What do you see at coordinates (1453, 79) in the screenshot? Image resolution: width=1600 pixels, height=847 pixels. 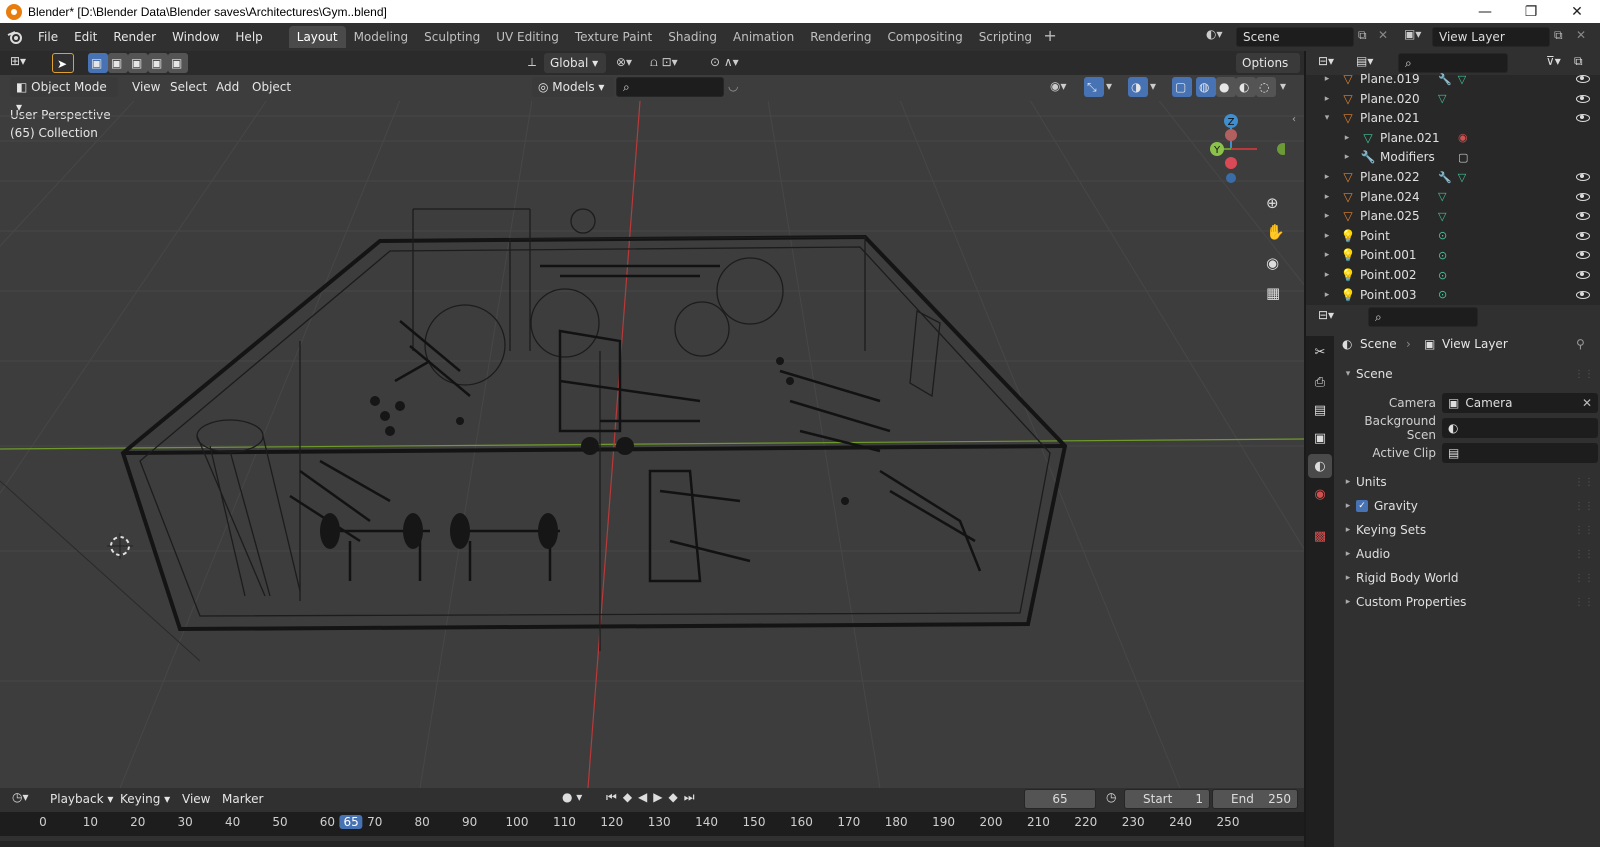 I see `outliner-row: ▸ ▽ Plane.019 🔧 ▽` at bounding box center [1453, 79].